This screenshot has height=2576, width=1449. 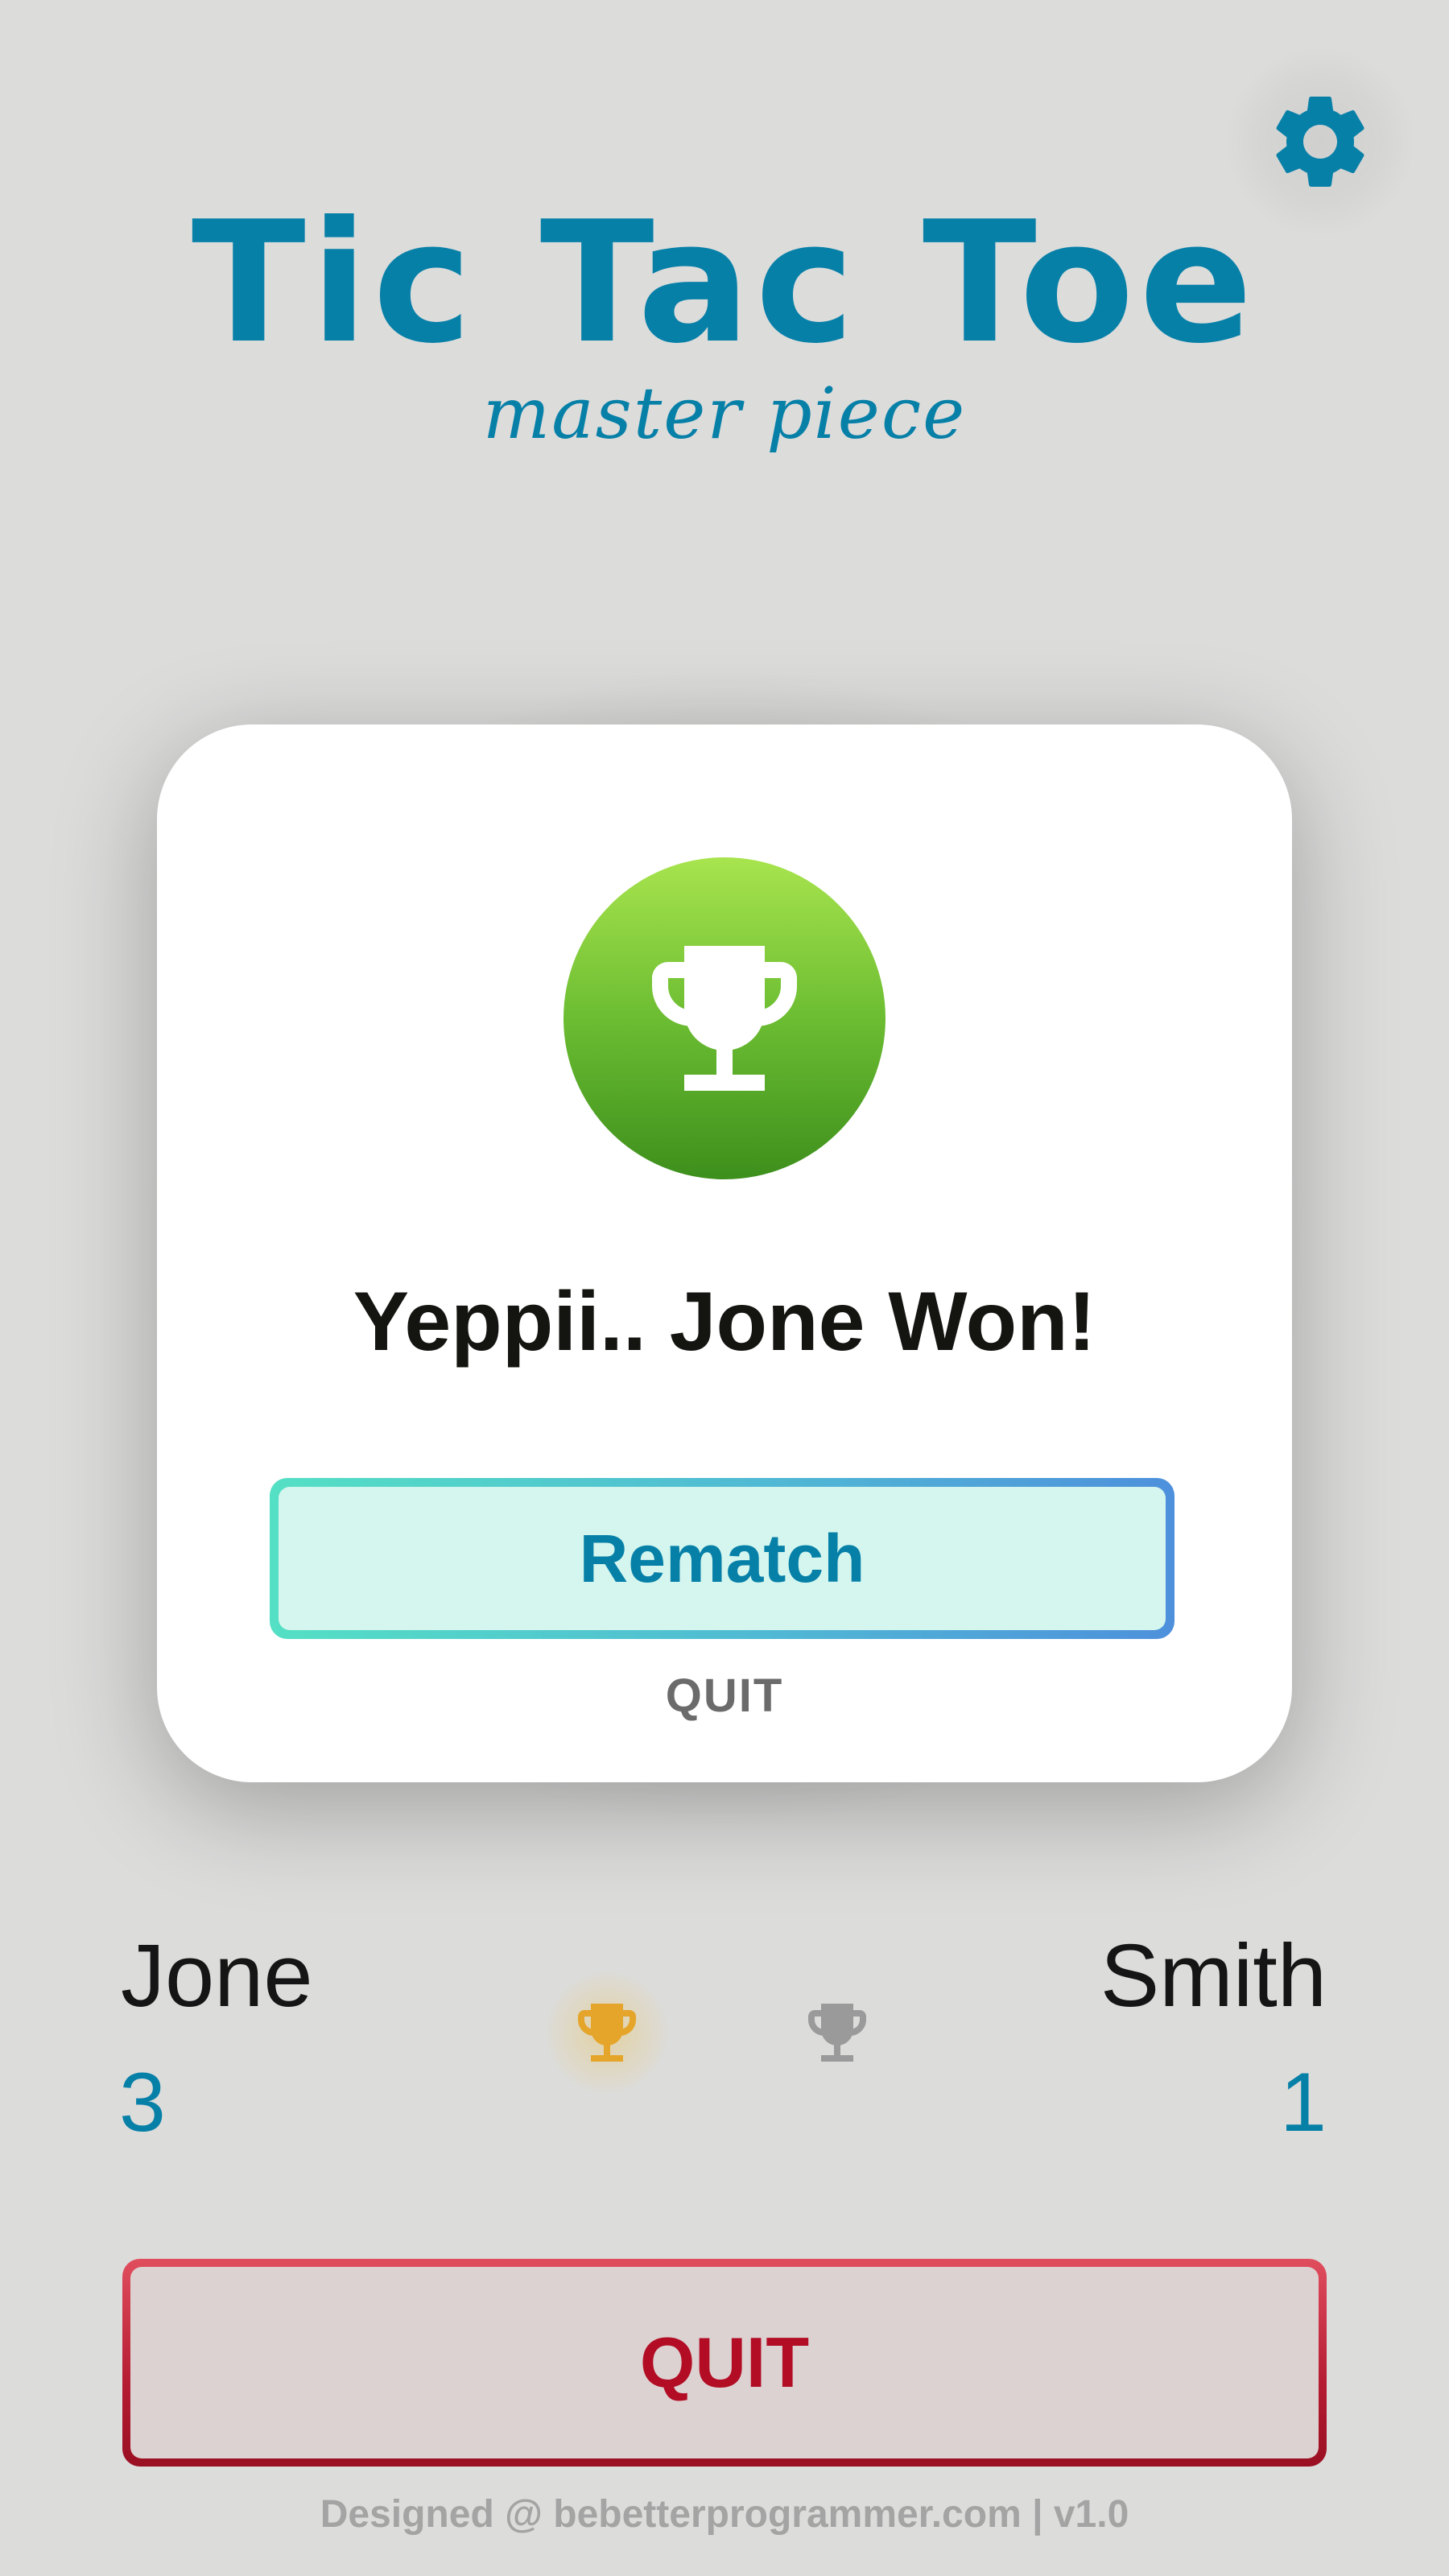 What do you see at coordinates (724, 283) in the screenshot?
I see `app-title: Tic Tac Toe` at bounding box center [724, 283].